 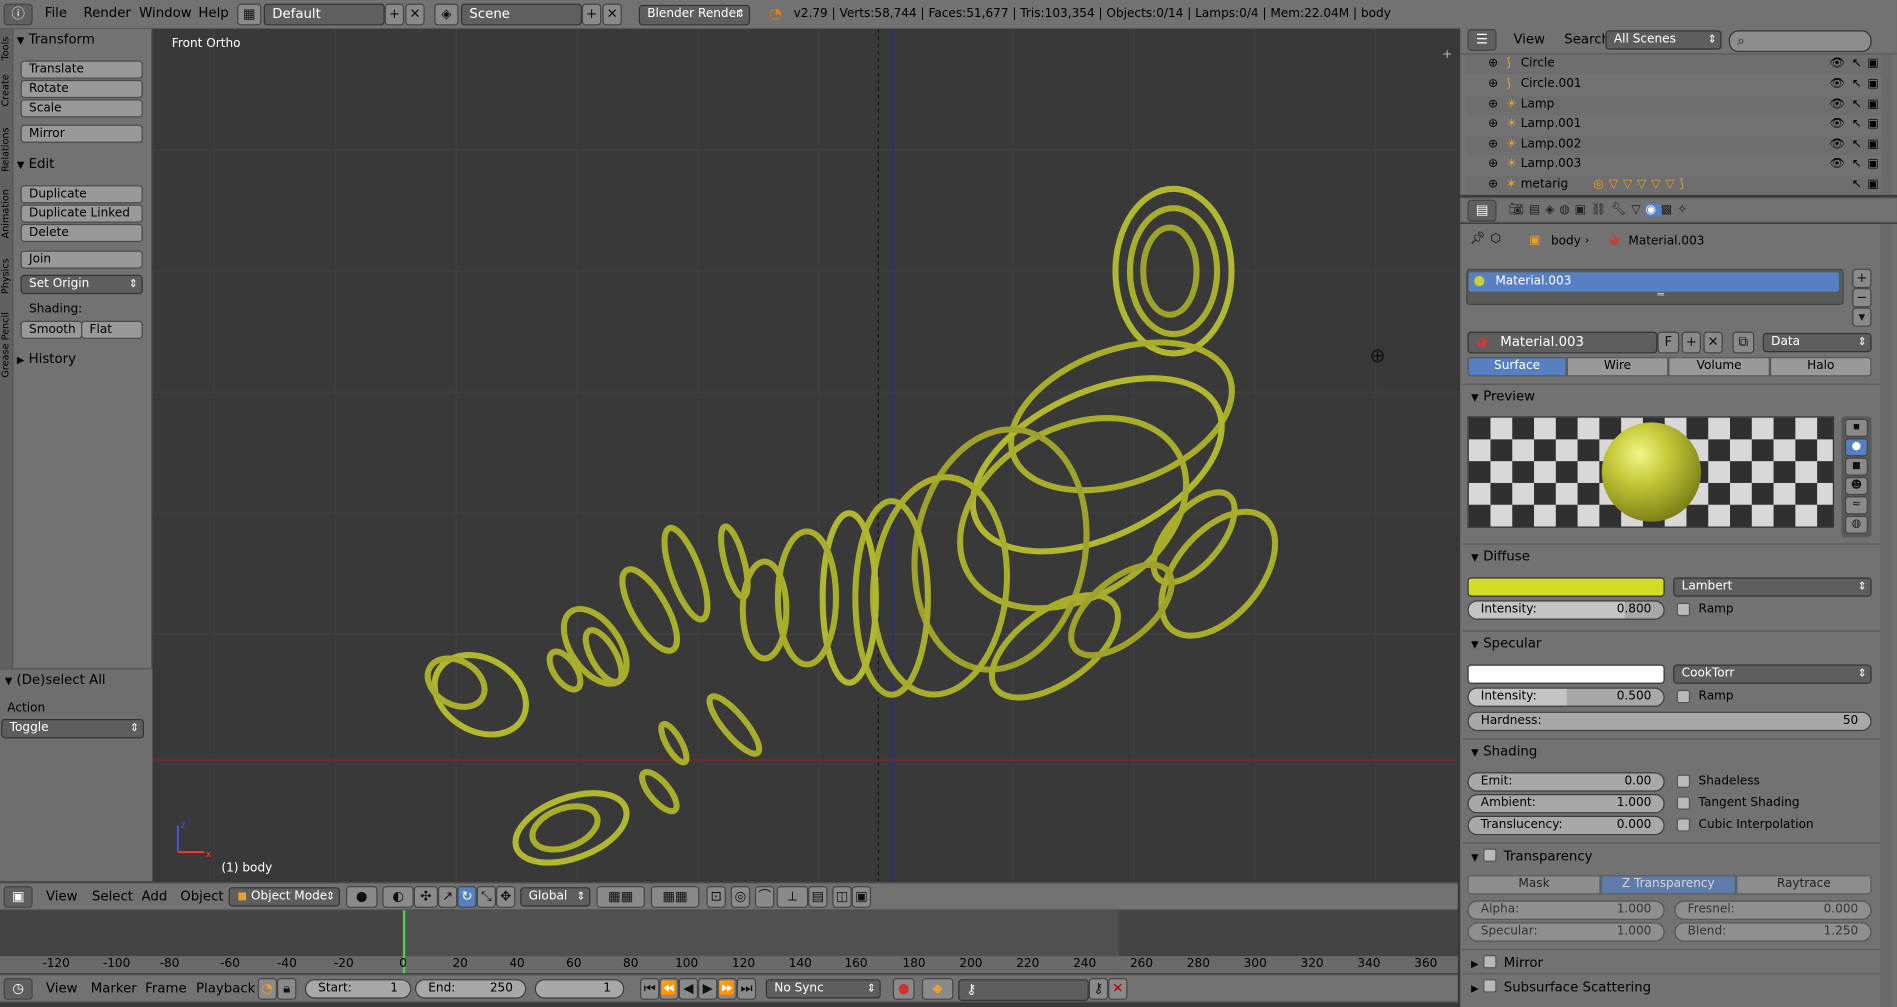 I want to click on world-tab-icon: ◍, so click(x=1566, y=209).